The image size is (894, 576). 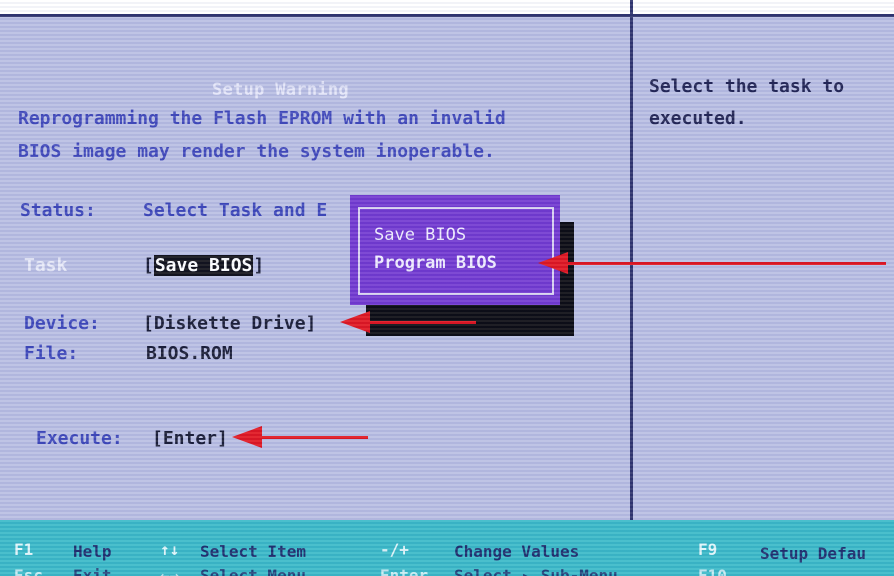 I want to click on annotation-arrow-program-bios-shaft, so click(x=723, y=263).